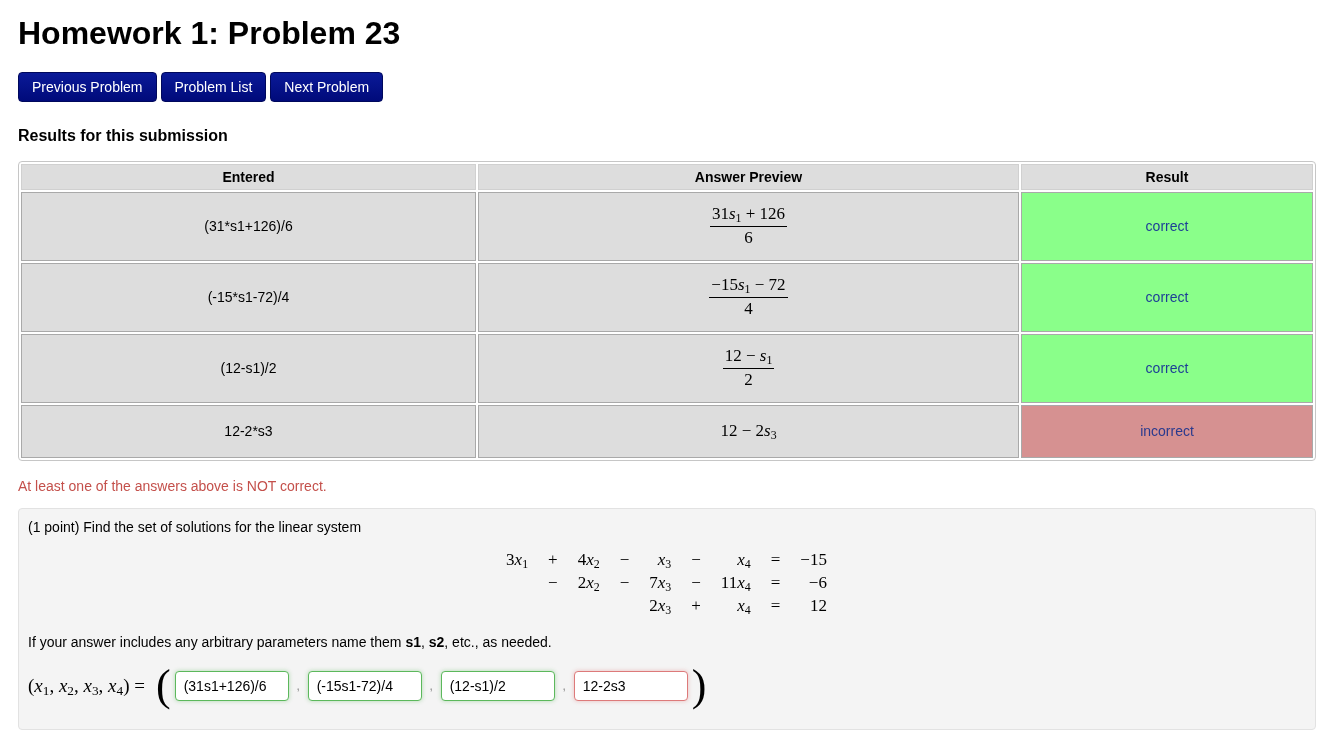 The width and height of the screenshot is (1321, 736). What do you see at coordinates (748, 237) in the screenshot?
I see `fraction-denominator: 6` at bounding box center [748, 237].